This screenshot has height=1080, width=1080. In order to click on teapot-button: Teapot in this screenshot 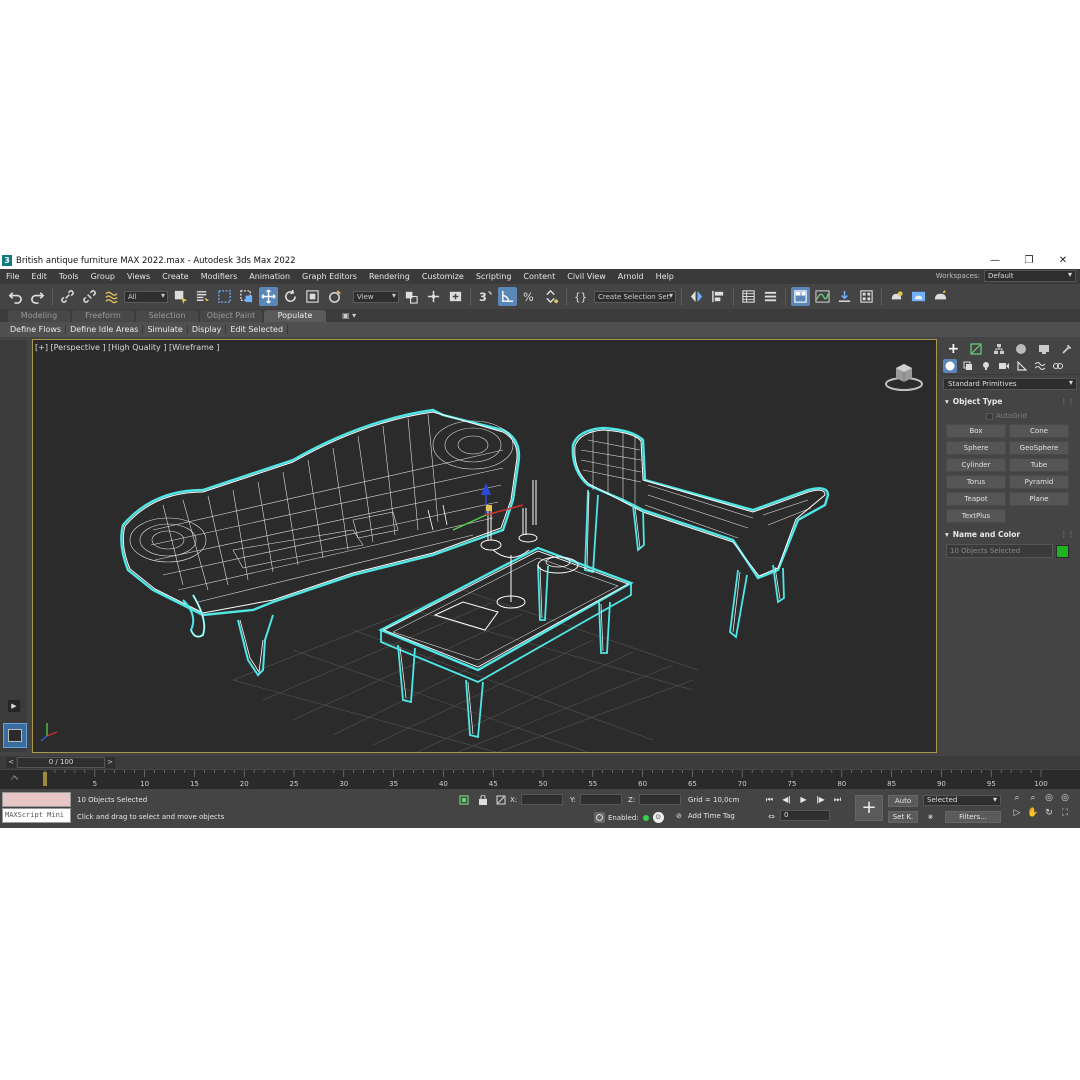, I will do `click(976, 499)`.